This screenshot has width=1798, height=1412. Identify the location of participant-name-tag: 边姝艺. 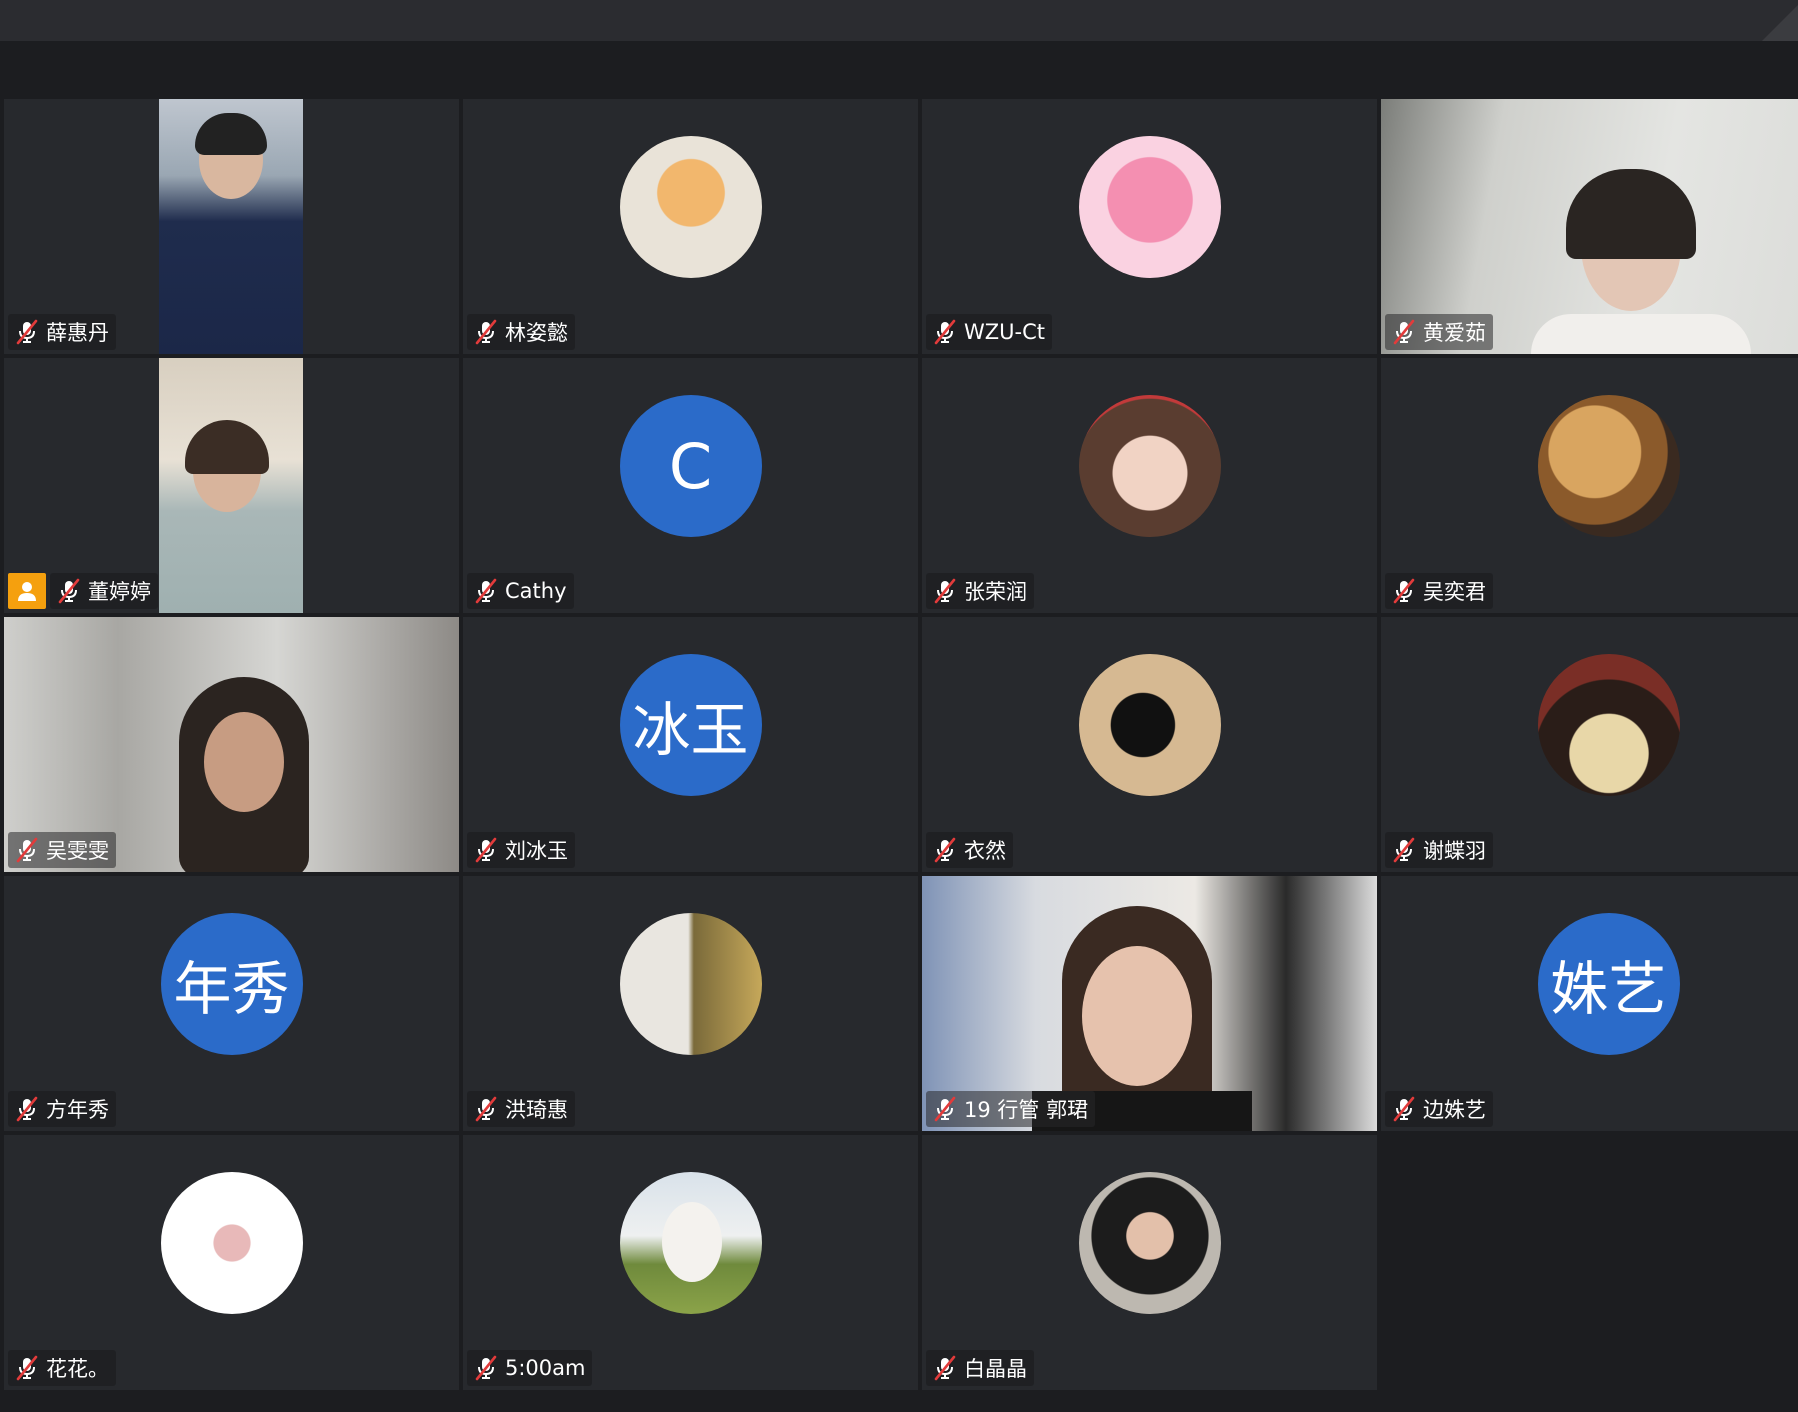
(1439, 1109).